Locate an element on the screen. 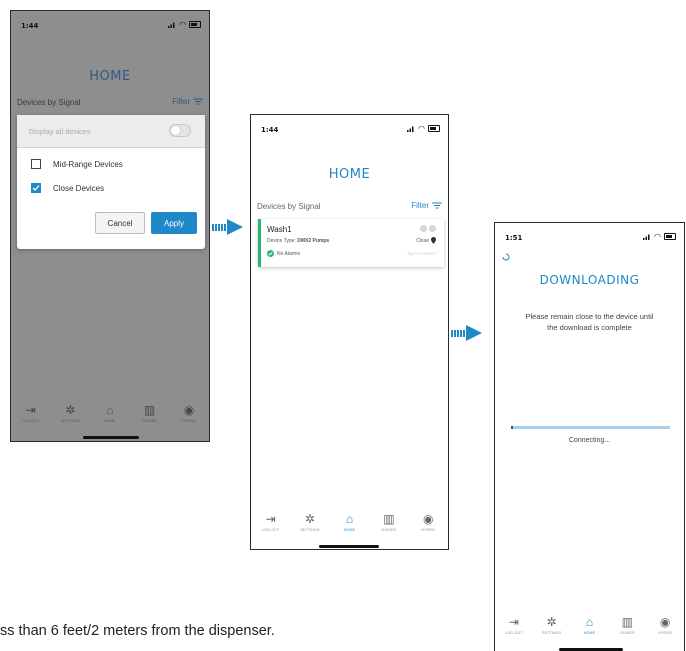  device-name: Wash1 is located at coordinates (279, 229).